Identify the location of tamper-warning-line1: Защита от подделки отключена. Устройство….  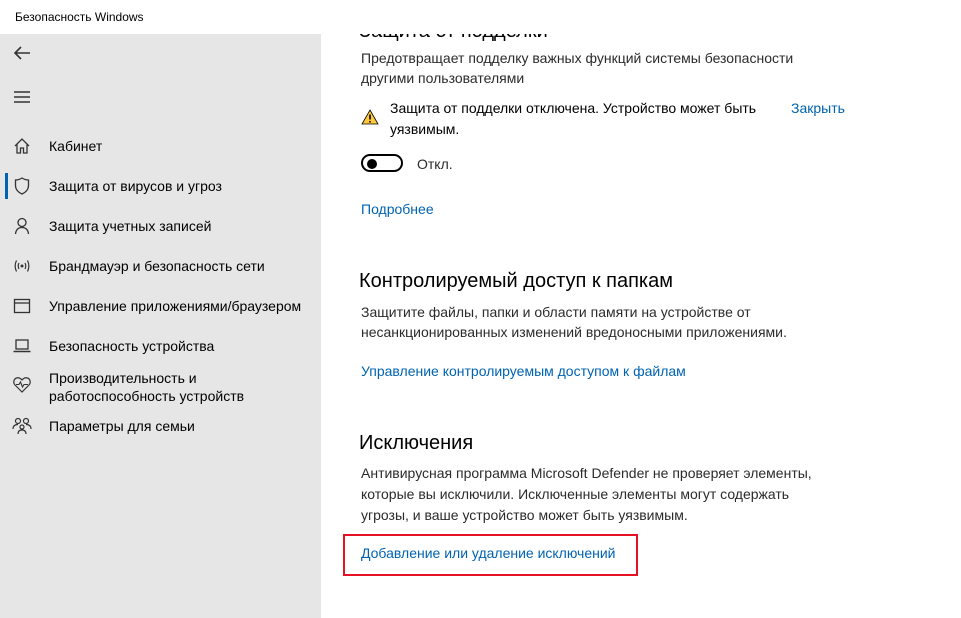
(573, 108).